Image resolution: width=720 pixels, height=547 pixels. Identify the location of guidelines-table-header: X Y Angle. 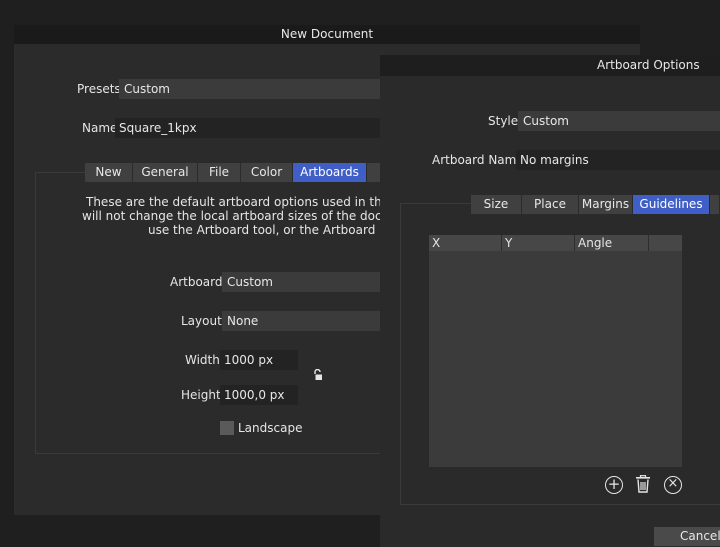
(555, 243).